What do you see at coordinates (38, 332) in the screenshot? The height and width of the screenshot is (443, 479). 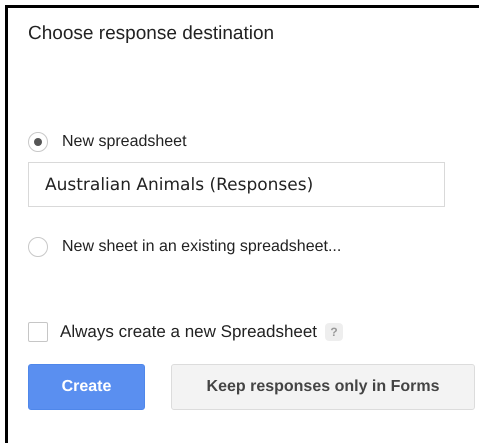 I see `checkbox` at bounding box center [38, 332].